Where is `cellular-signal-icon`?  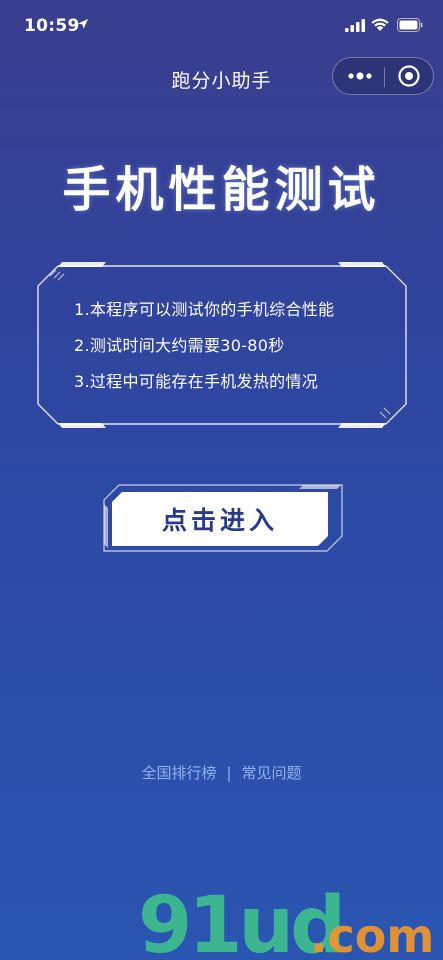 cellular-signal-icon is located at coordinates (355, 25).